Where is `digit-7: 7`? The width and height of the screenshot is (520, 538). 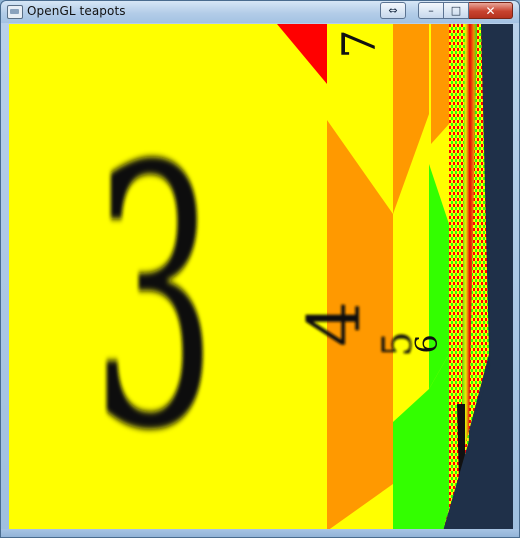 digit-7: 7 is located at coordinates (359, 43).